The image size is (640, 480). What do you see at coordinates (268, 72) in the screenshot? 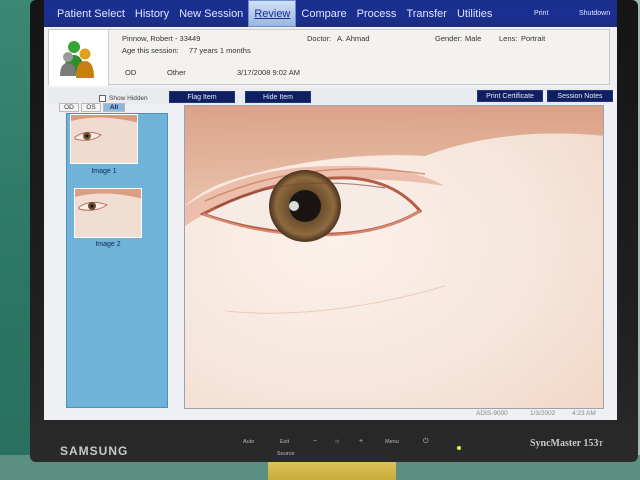
I see `session-datetime: 3/17/2008 9:02 AM` at bounding box center [268, 72].